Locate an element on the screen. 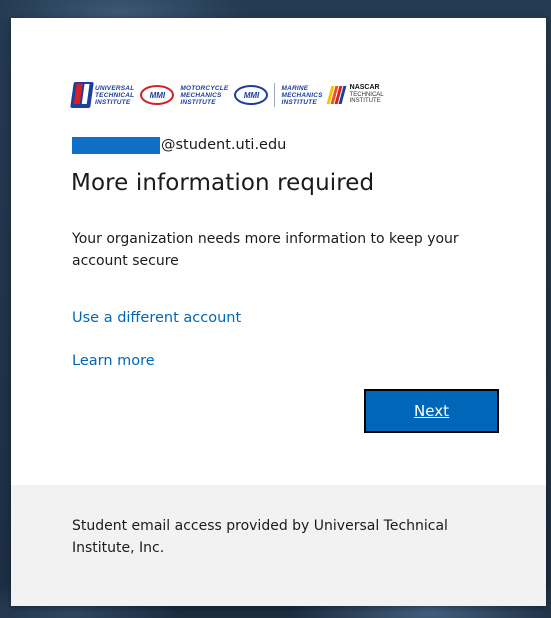  motorcycle-logo-text: Motorcycle Mechanics Institute is located at coordinates (204, 95).